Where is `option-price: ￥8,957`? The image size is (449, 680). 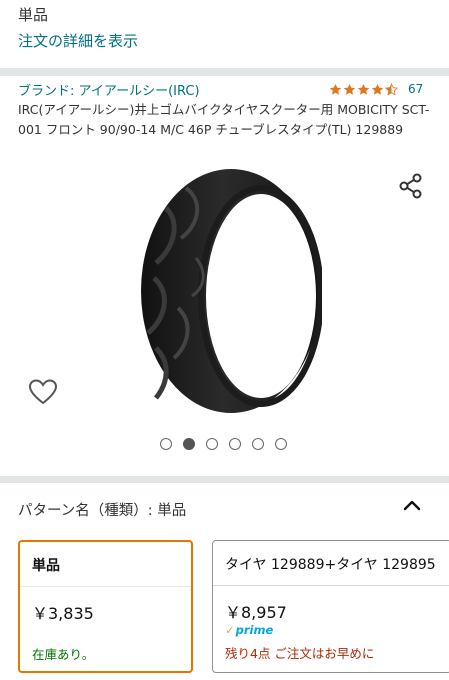 option-price: ￥8,957 is located at coordinates (256, 612).